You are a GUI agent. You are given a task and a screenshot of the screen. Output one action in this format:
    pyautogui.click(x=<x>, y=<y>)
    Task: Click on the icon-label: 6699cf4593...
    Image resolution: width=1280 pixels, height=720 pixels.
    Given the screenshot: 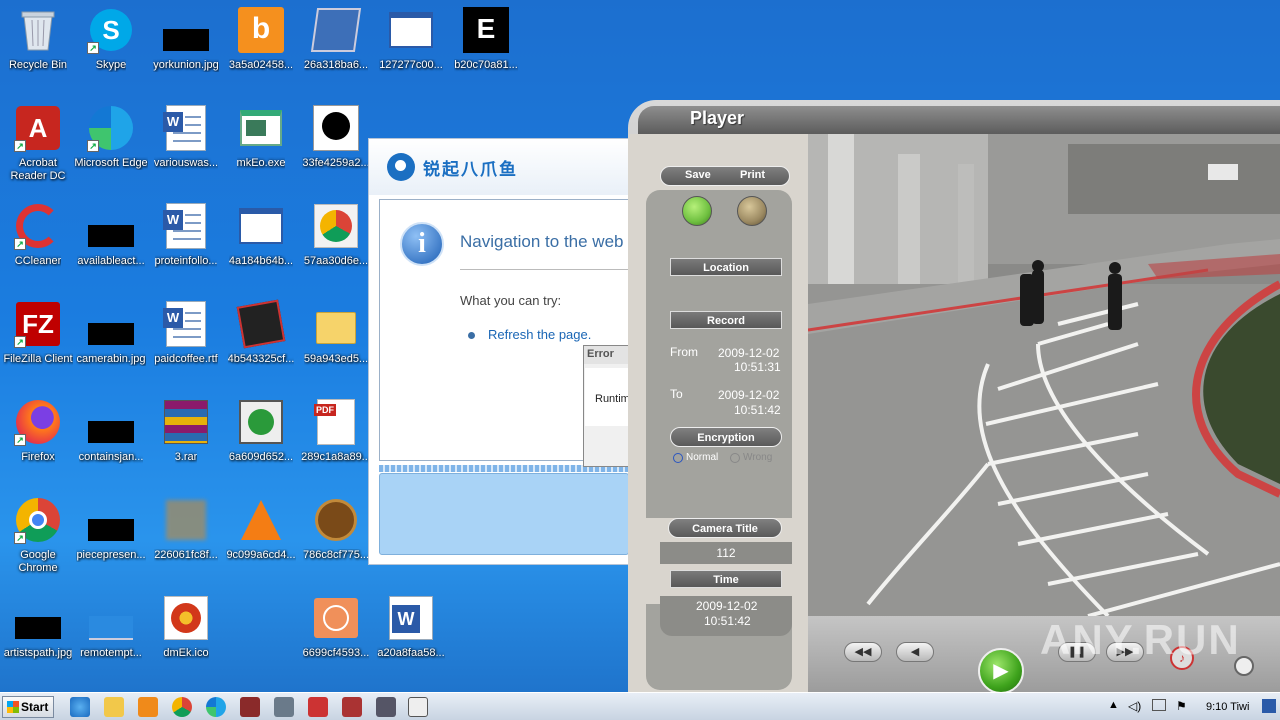 What is the action you would take?
    pyautogui.click(x=336, y=653)
    